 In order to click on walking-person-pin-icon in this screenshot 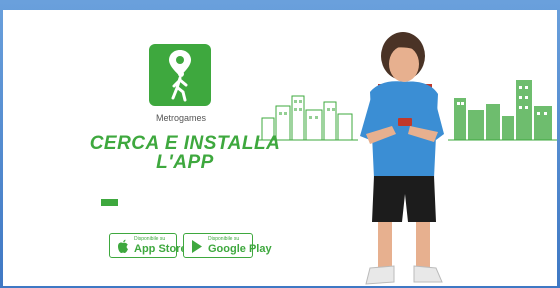, I will do `click(180, 76)`.